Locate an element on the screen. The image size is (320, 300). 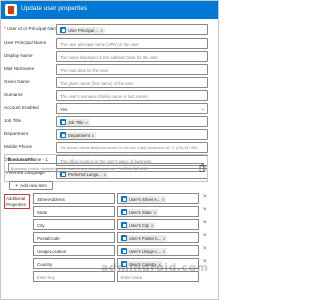
property-row: State User's State x × is located at coordinates (120, 211).